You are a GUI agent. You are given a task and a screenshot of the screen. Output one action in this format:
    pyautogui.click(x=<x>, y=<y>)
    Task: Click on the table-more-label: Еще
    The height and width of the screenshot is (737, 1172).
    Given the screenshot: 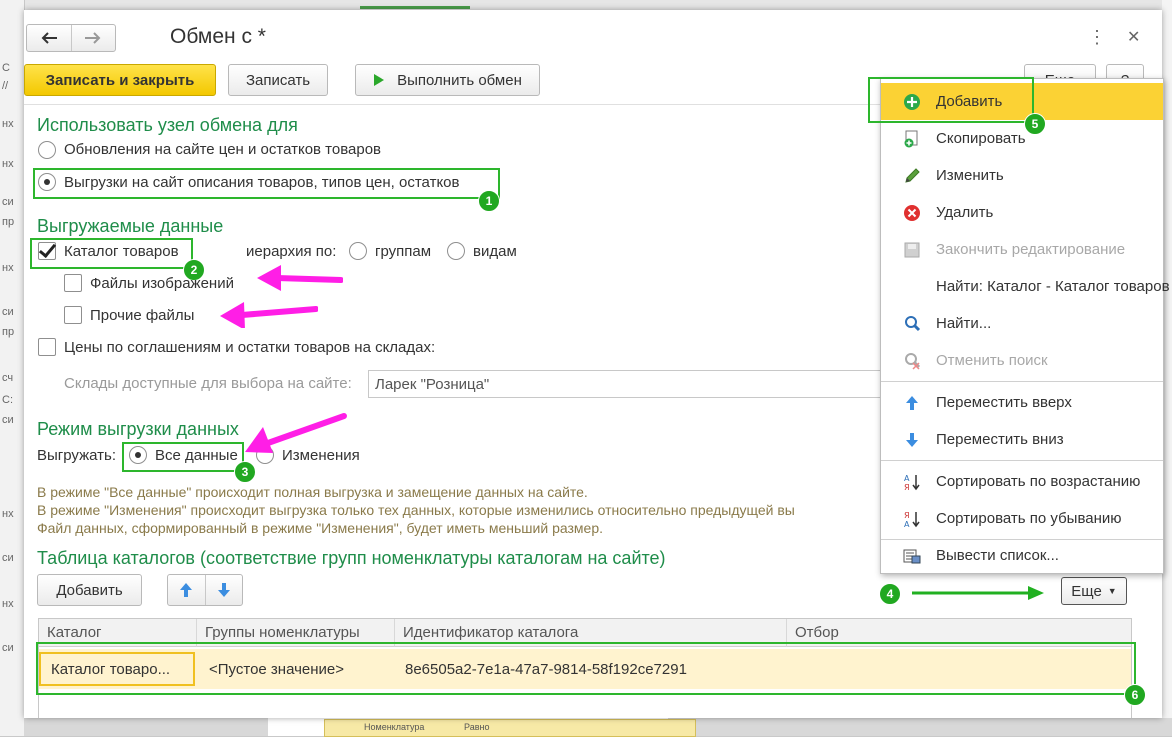 What is the action you would take?
    pyautogui.click(x=1086, y=591)
    